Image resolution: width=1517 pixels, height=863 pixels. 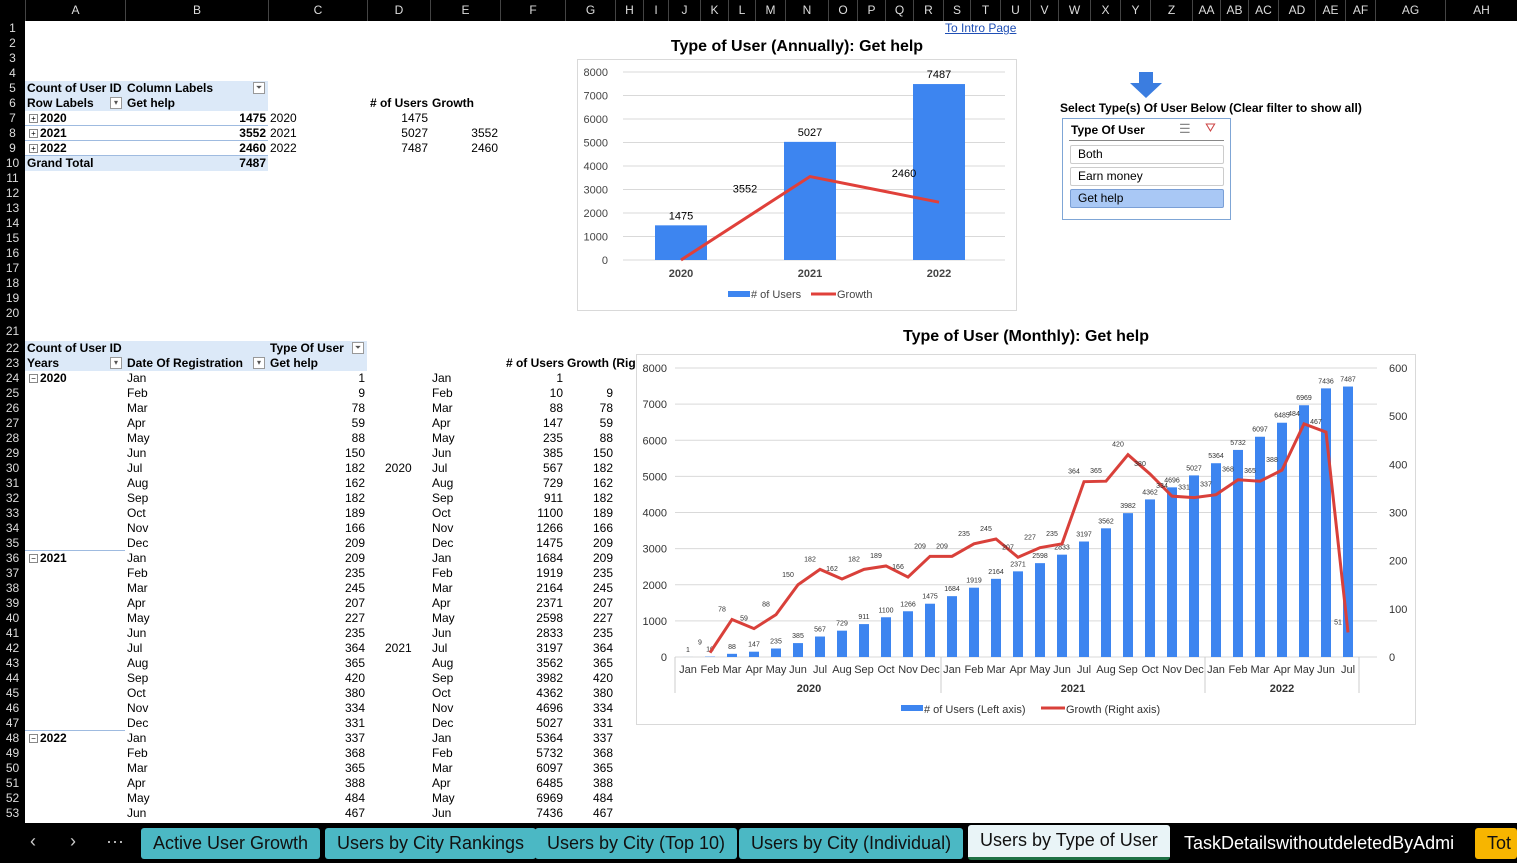 What do you see at coordinates (196, 768) in the screenshot?
I see `pivot-month: Mar` at bounding box center [196, 768].